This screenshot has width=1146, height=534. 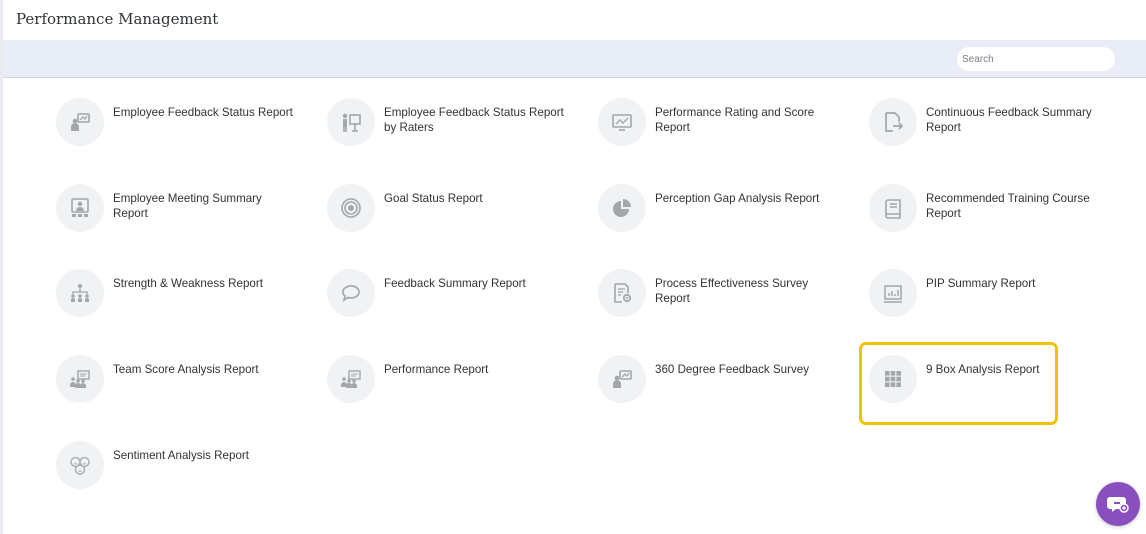 What do you see at coordinates (733, 141) in the screenshot?
I see `report-item: Performance Rating and Score Report` at bounding box center [733, 141].